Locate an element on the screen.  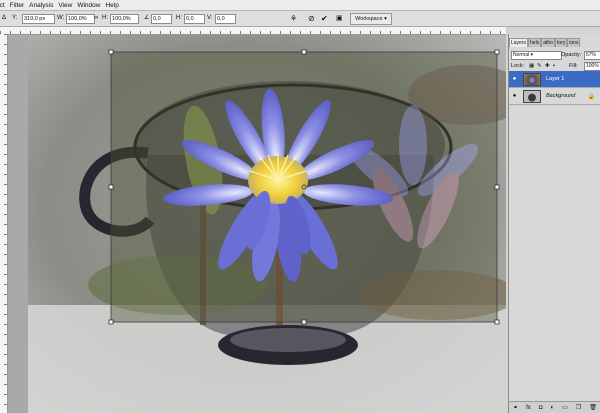
menu-bar: ect Filter Analysis View Window Help is located at coordinates (300, 5).